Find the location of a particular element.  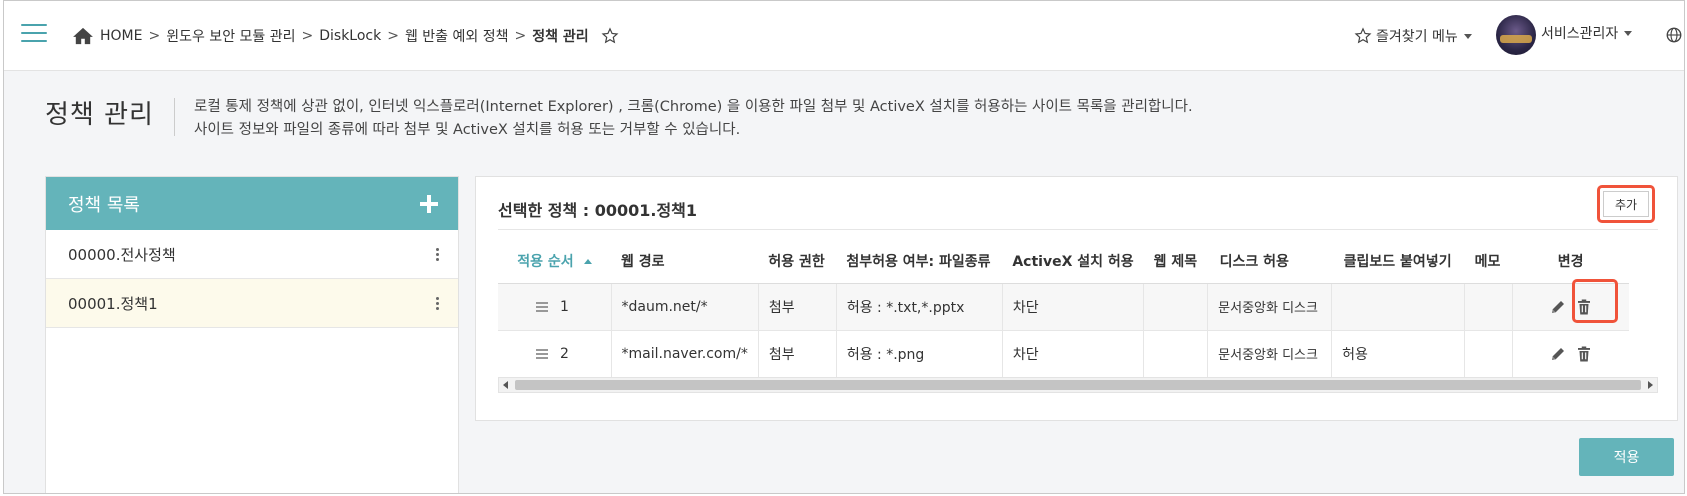

home-icon is located at coordinates (83, 36).